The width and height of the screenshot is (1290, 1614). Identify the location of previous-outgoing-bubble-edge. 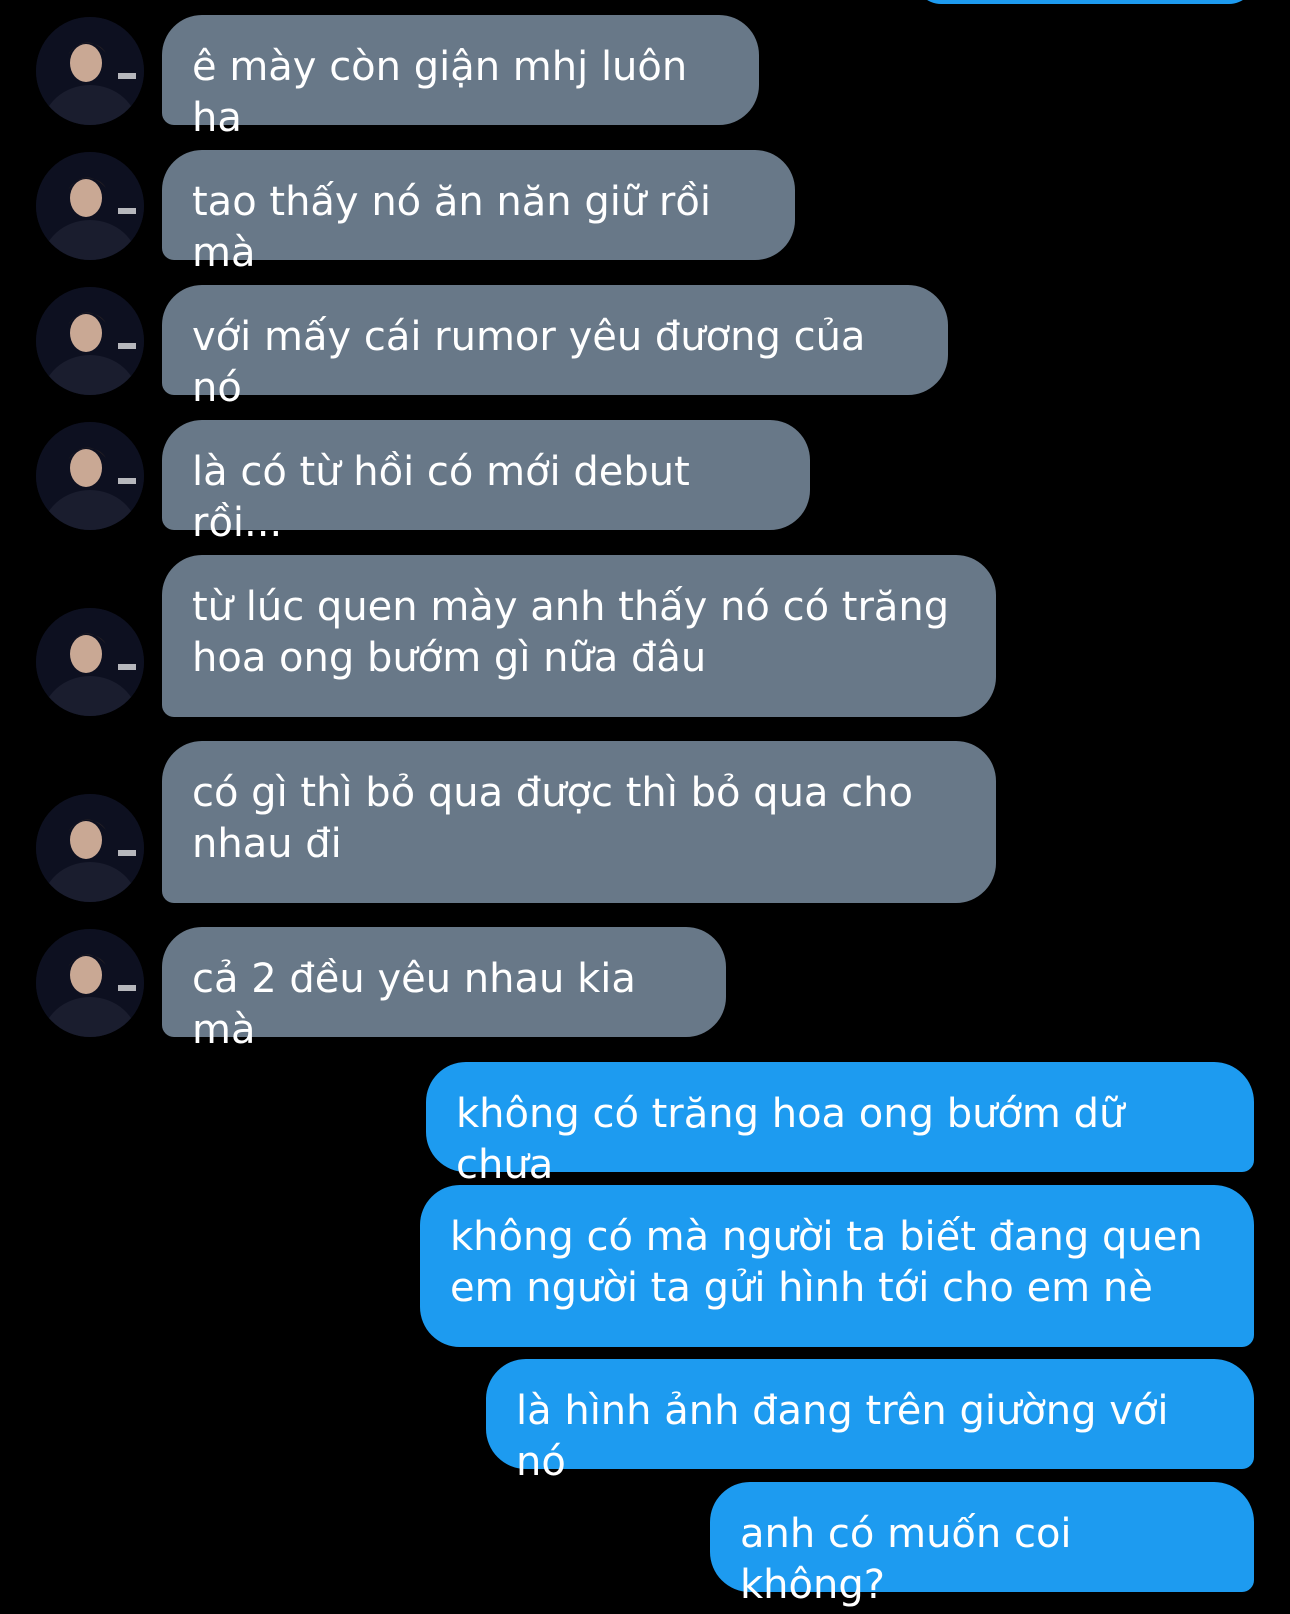
(1085, 2).